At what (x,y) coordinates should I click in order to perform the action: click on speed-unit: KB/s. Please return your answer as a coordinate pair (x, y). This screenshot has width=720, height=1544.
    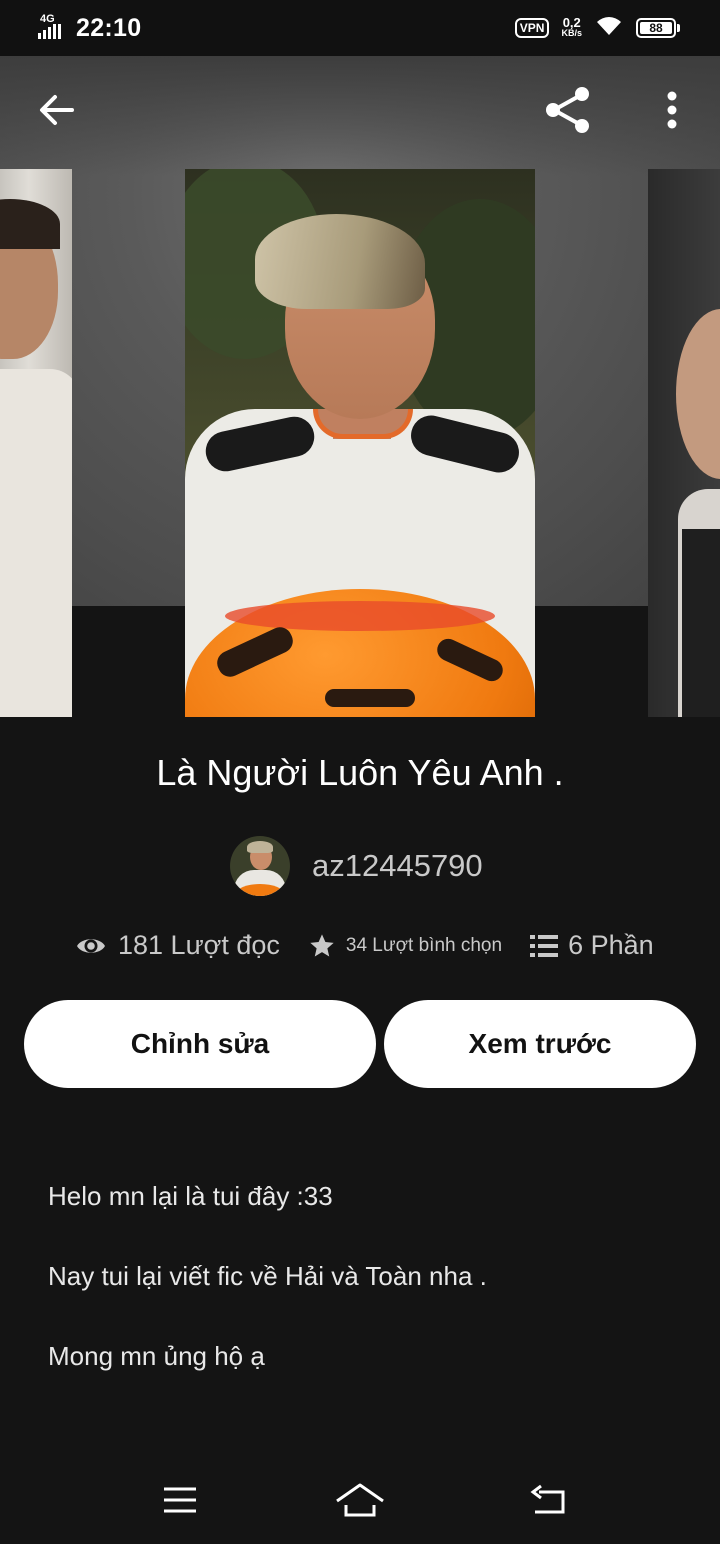
    Looking at the image, I should click on (571, 33).